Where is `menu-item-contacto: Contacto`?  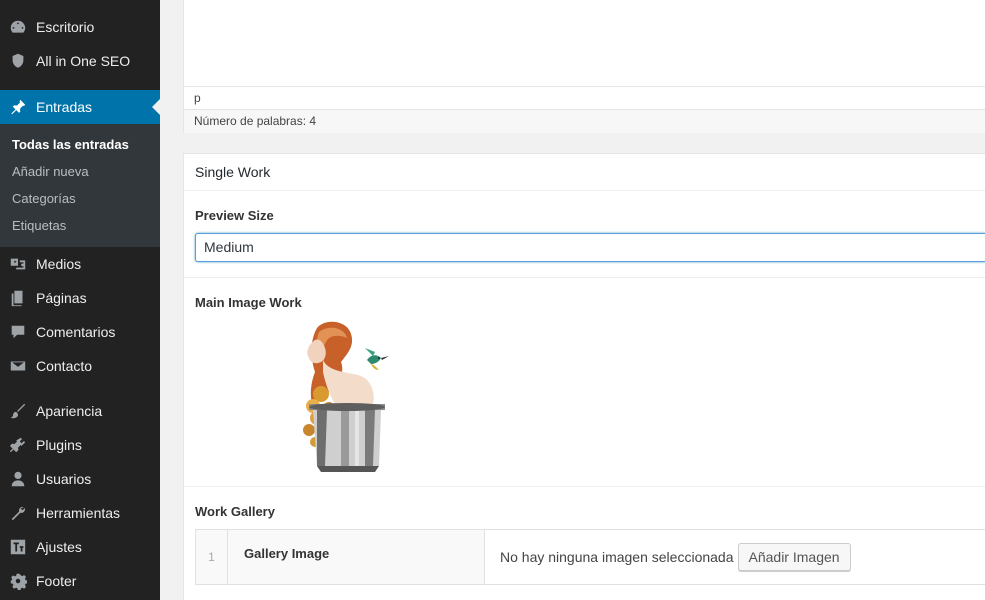 menu-item-contacto: Contacto is located at coordinates (80, 366).